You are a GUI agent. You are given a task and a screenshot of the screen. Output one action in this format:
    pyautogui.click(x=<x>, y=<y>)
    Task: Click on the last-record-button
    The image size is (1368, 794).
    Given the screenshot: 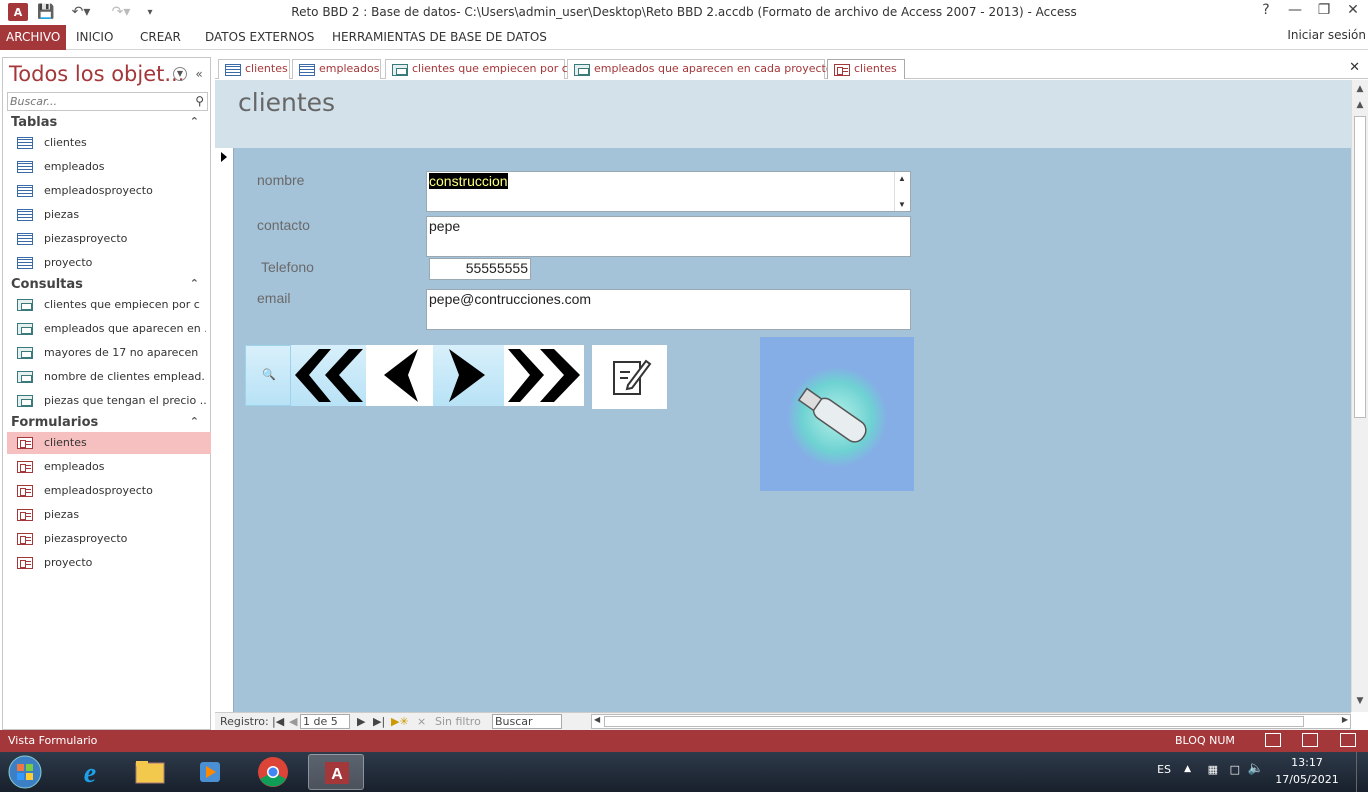 What is the action you would take?
    pyautogui.click(x=544, y=375)
    